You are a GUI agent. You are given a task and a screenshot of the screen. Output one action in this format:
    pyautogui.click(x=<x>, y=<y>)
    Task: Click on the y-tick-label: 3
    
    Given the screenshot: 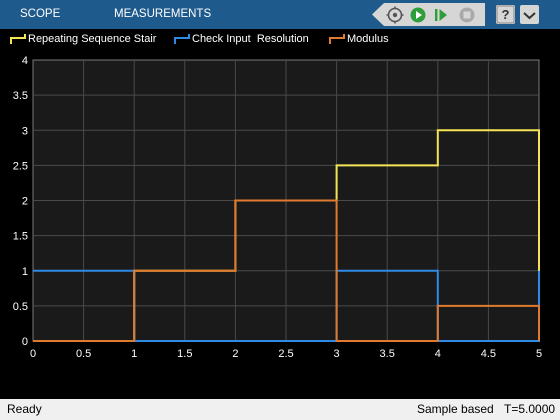 What is the action you would take?
    pyautogui.click(x=25, y=131)
    